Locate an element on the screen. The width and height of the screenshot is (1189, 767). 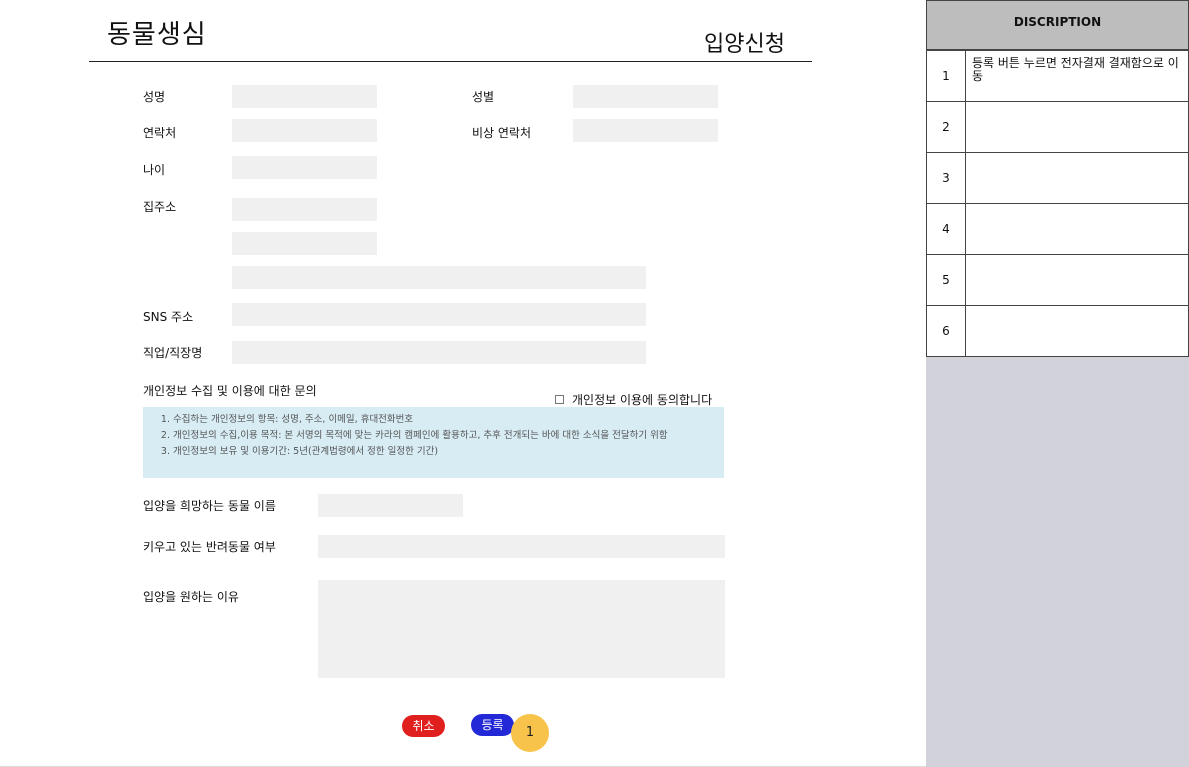
description-row-number: 4 is located at coordinates (946, 229).